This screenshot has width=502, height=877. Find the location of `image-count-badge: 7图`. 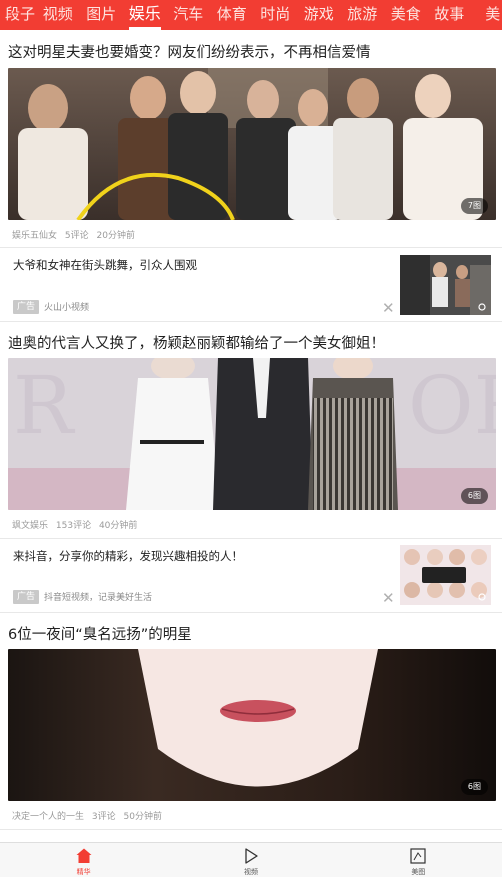

image-count-badge: 7图 is located at coordinates (474, 206).